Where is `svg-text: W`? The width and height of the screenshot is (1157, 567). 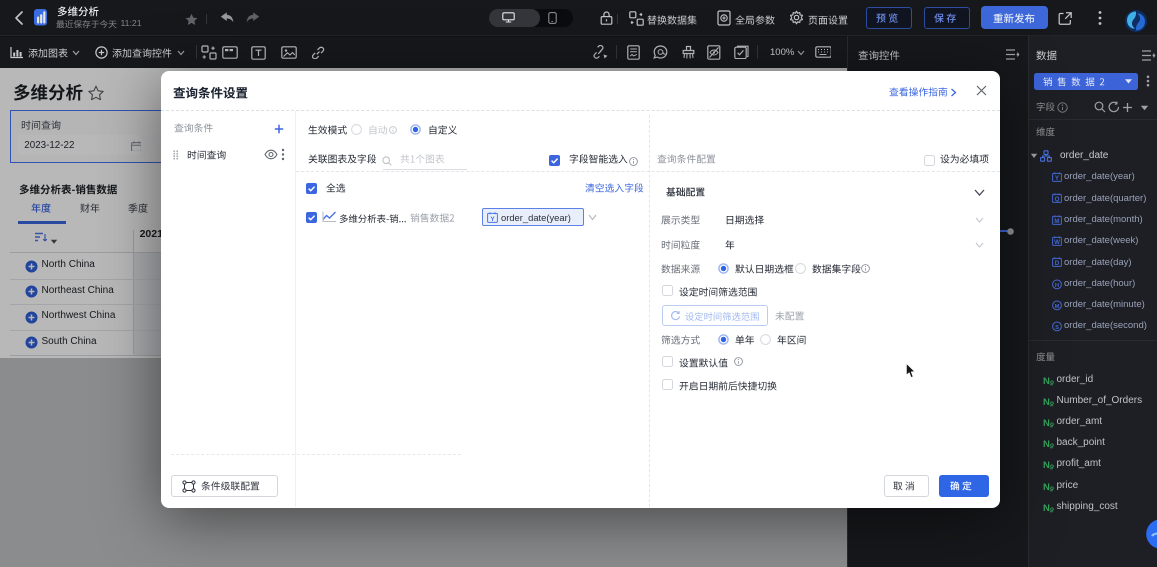
svg-text: W is located at coordinates (1057, 242).